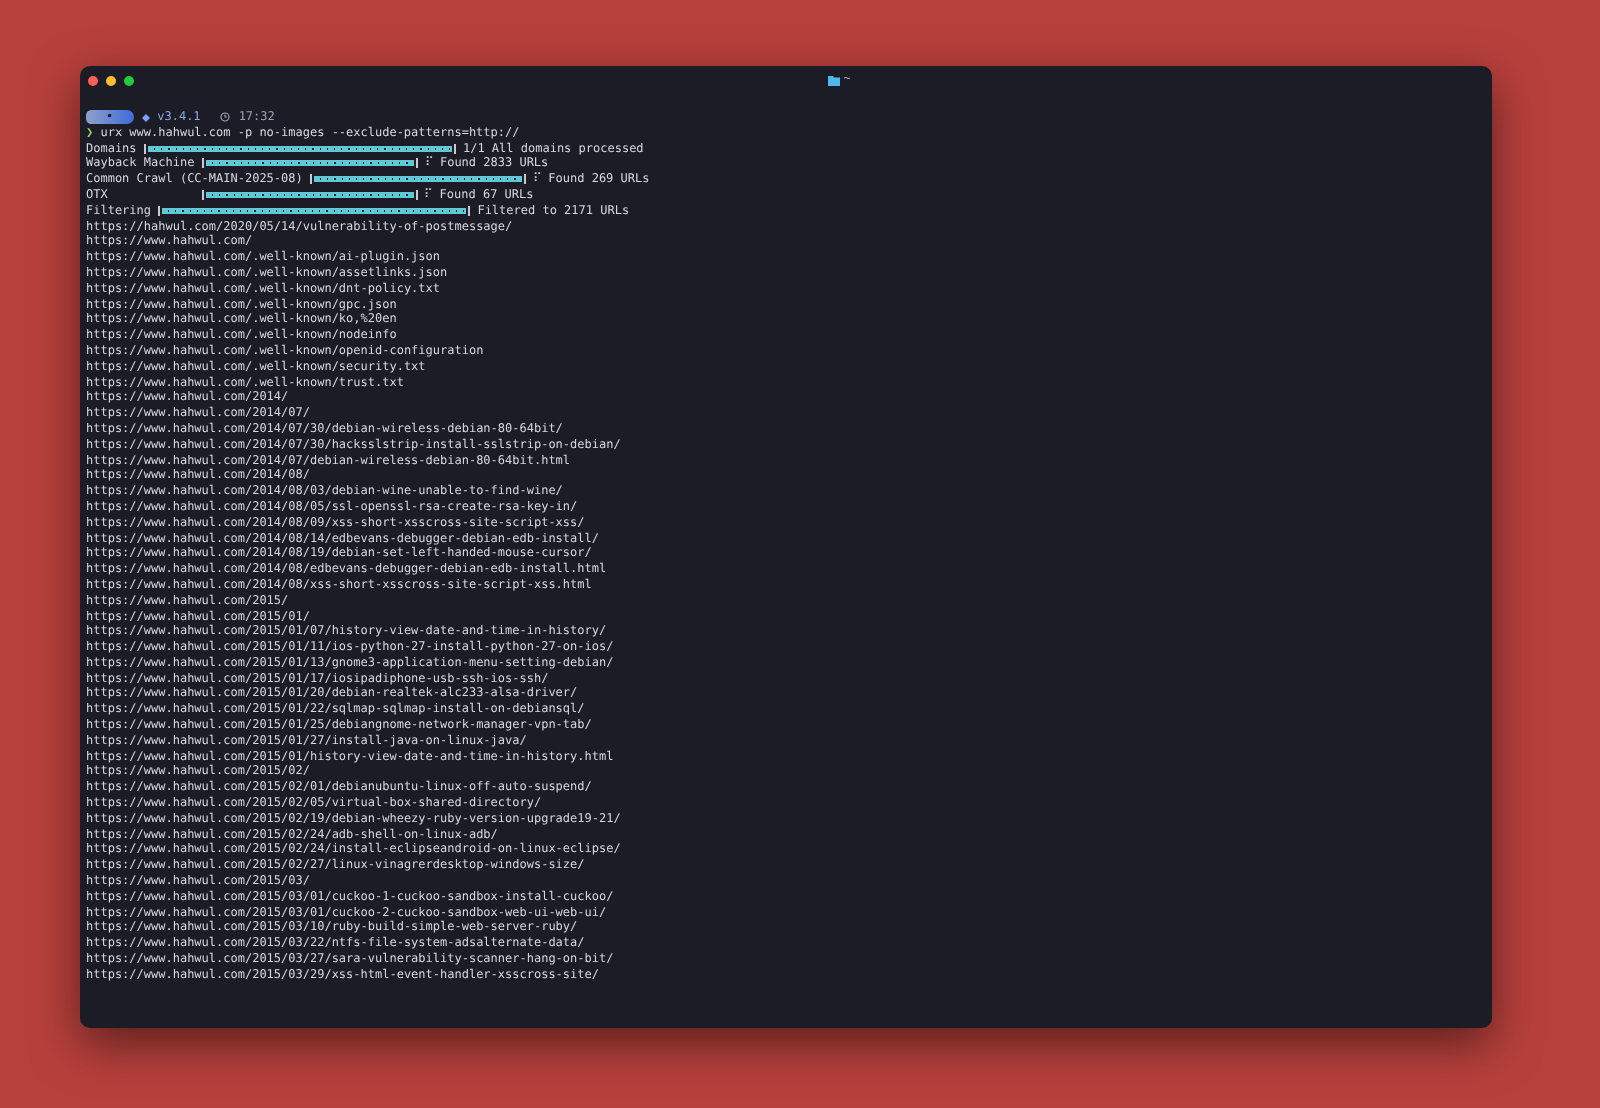  I want to click on minimize-button, so click(111, 80).